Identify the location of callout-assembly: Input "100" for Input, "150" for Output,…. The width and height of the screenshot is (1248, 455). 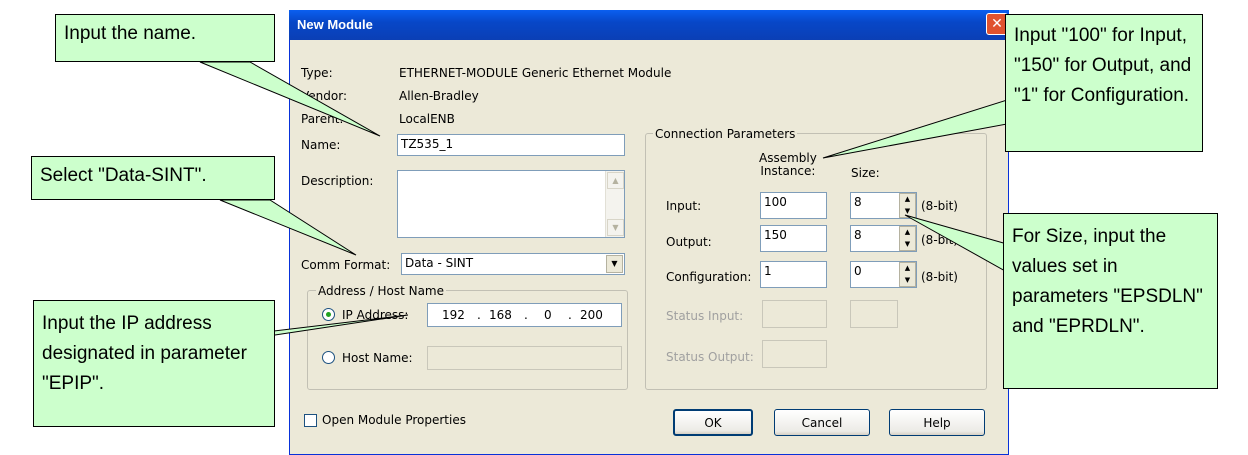
(1104, 83).